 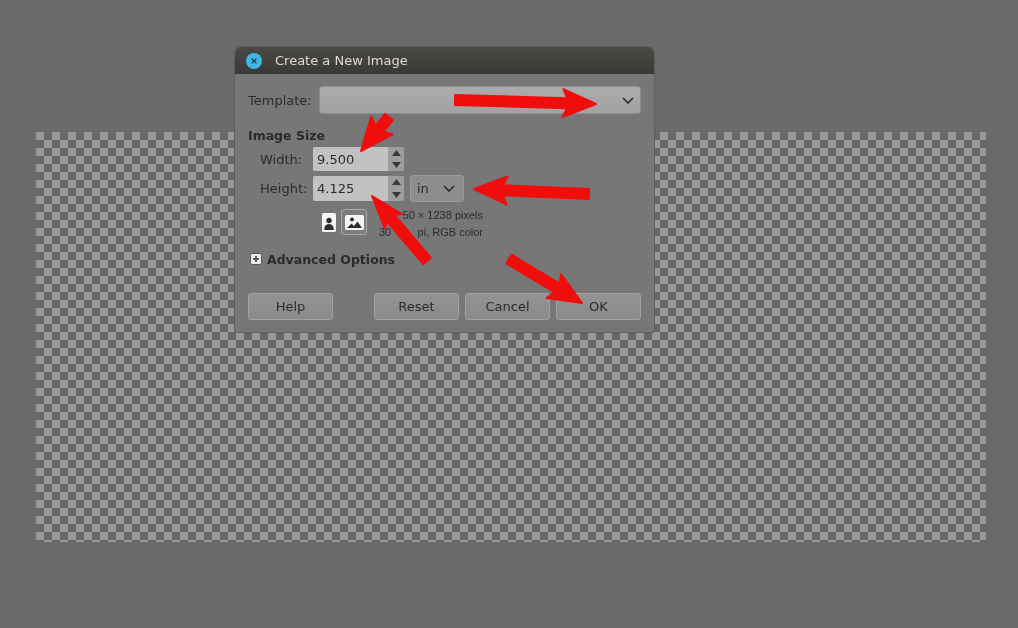 What do you see at coordinates (437, 188) in the screenshot?
I see `unit-dropdown: in` at bounding box center [437, 188].